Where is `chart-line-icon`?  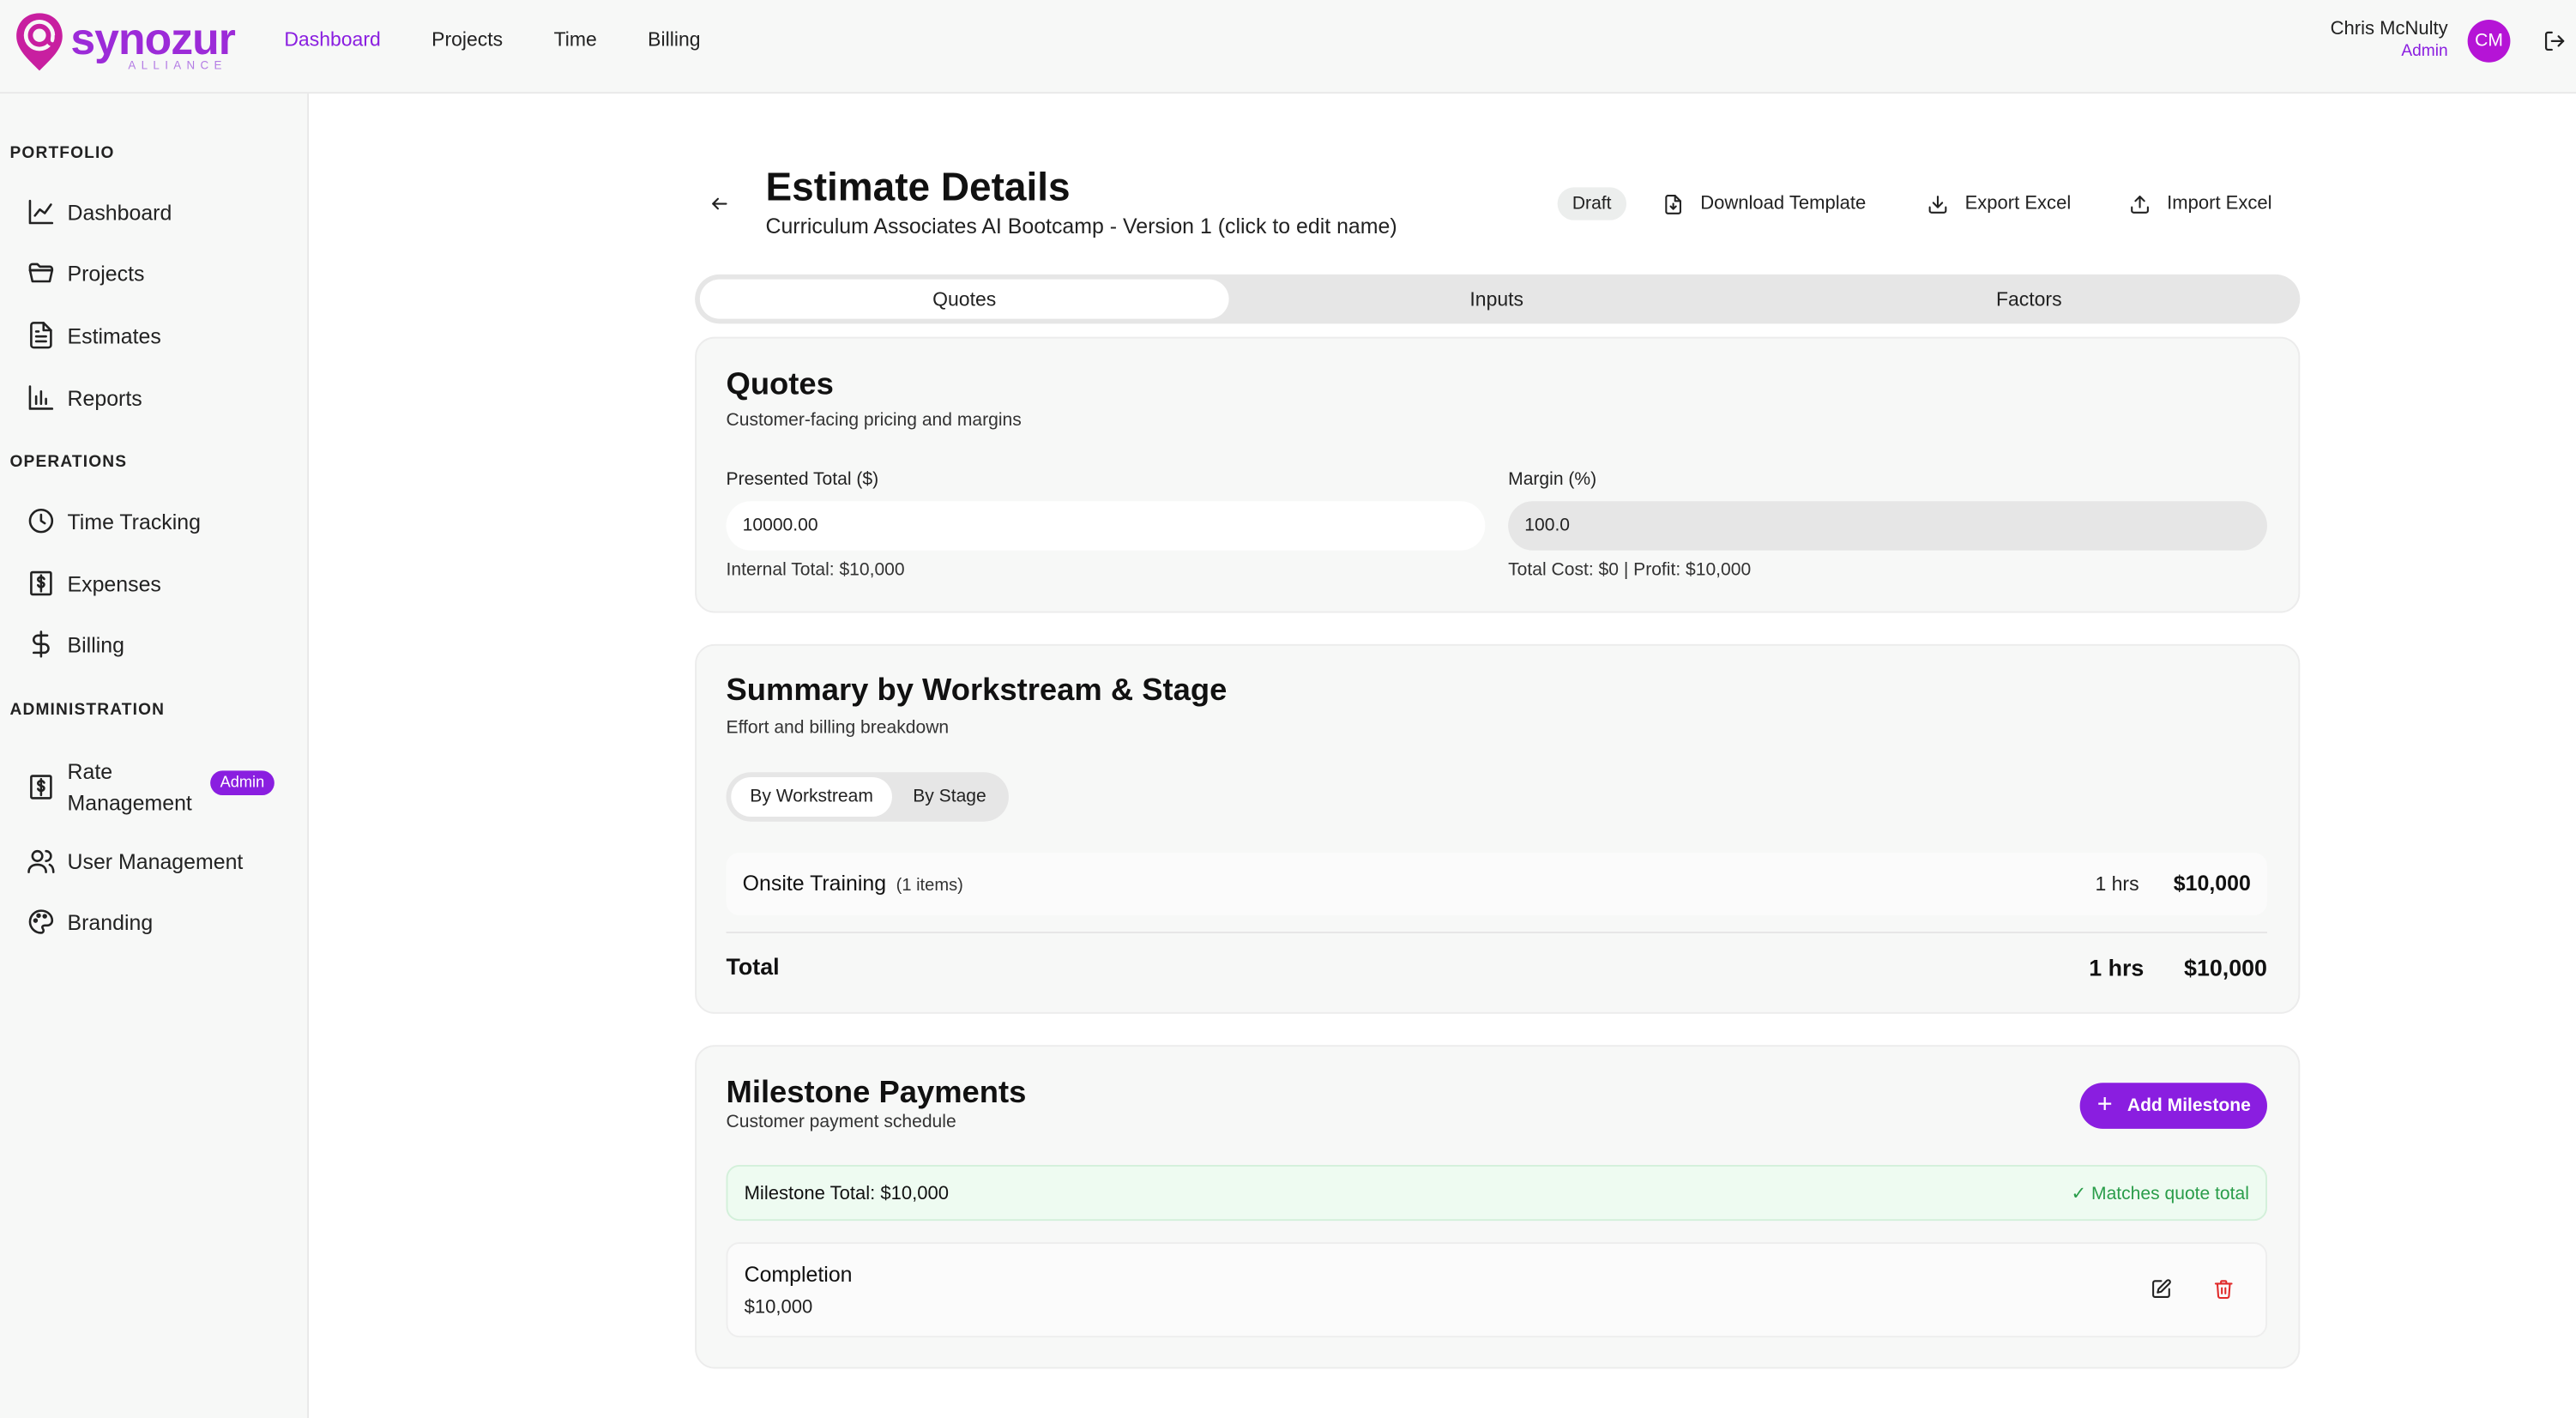
chart-line-icon is located at coordinates (41, 212).